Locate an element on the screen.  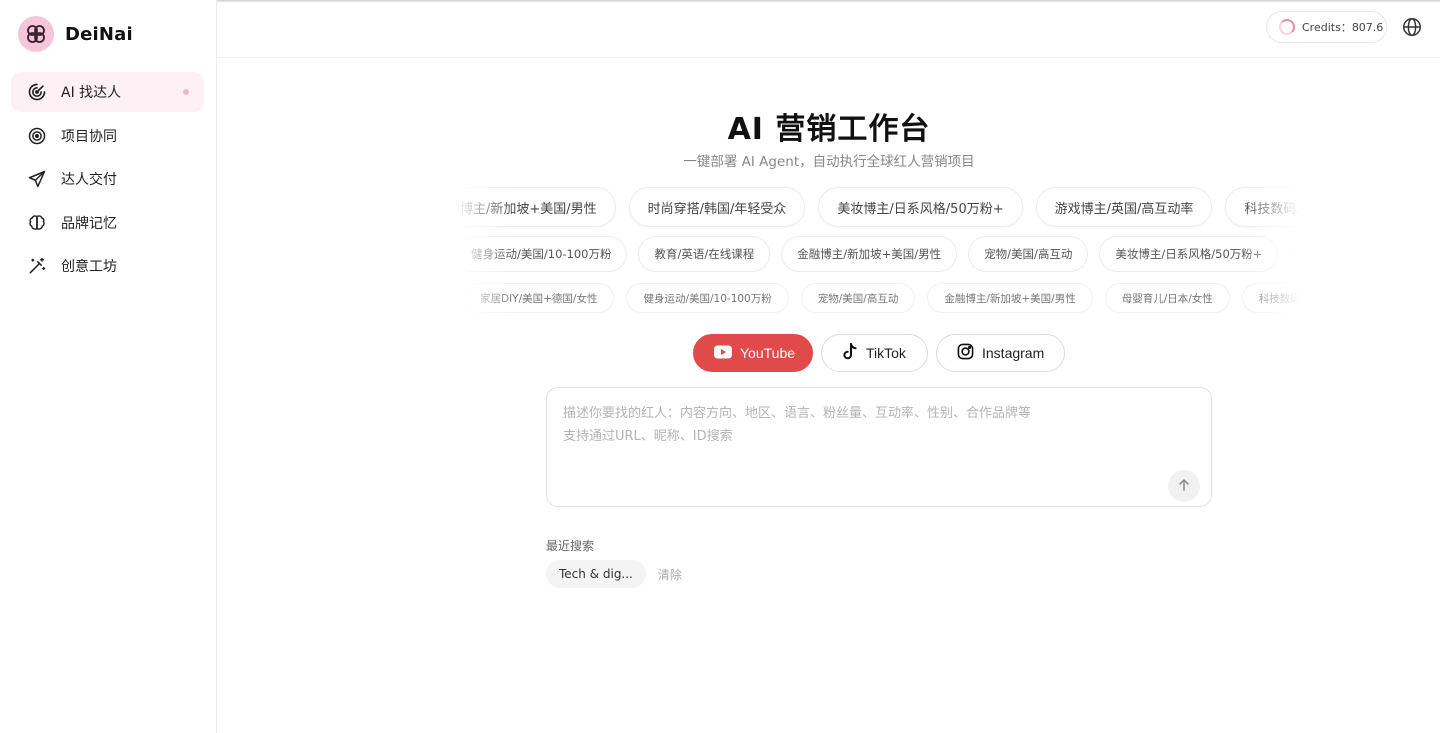
active-indicator-dot is located at coordinates (186, 92).